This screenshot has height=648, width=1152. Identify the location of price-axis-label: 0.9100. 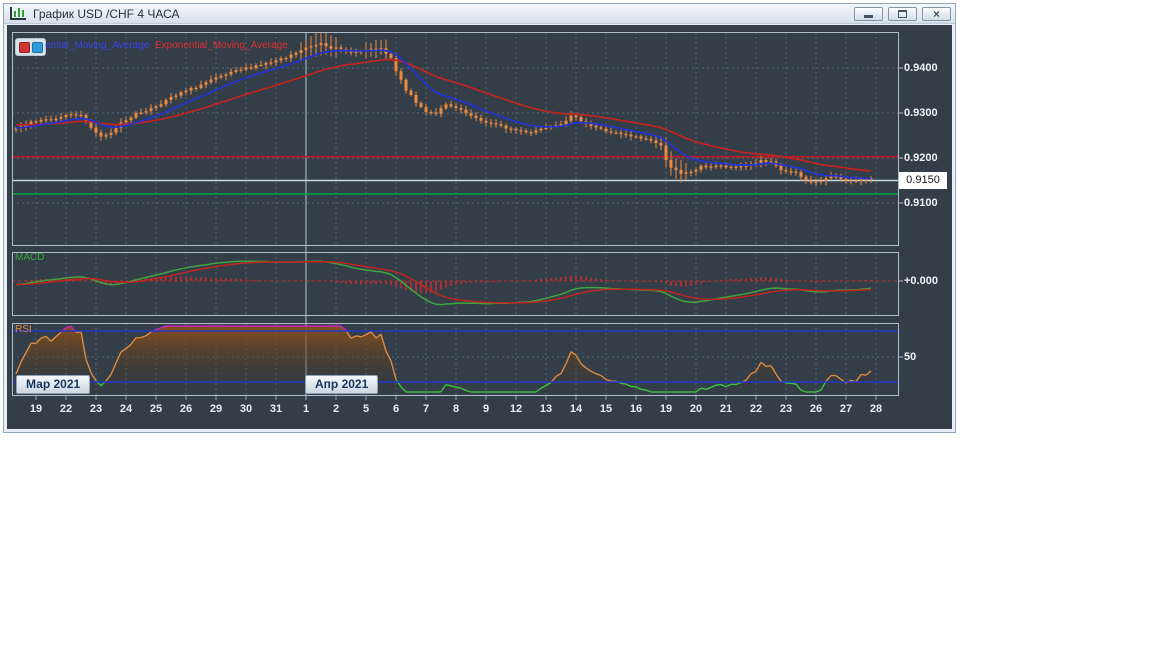
(921, 203).